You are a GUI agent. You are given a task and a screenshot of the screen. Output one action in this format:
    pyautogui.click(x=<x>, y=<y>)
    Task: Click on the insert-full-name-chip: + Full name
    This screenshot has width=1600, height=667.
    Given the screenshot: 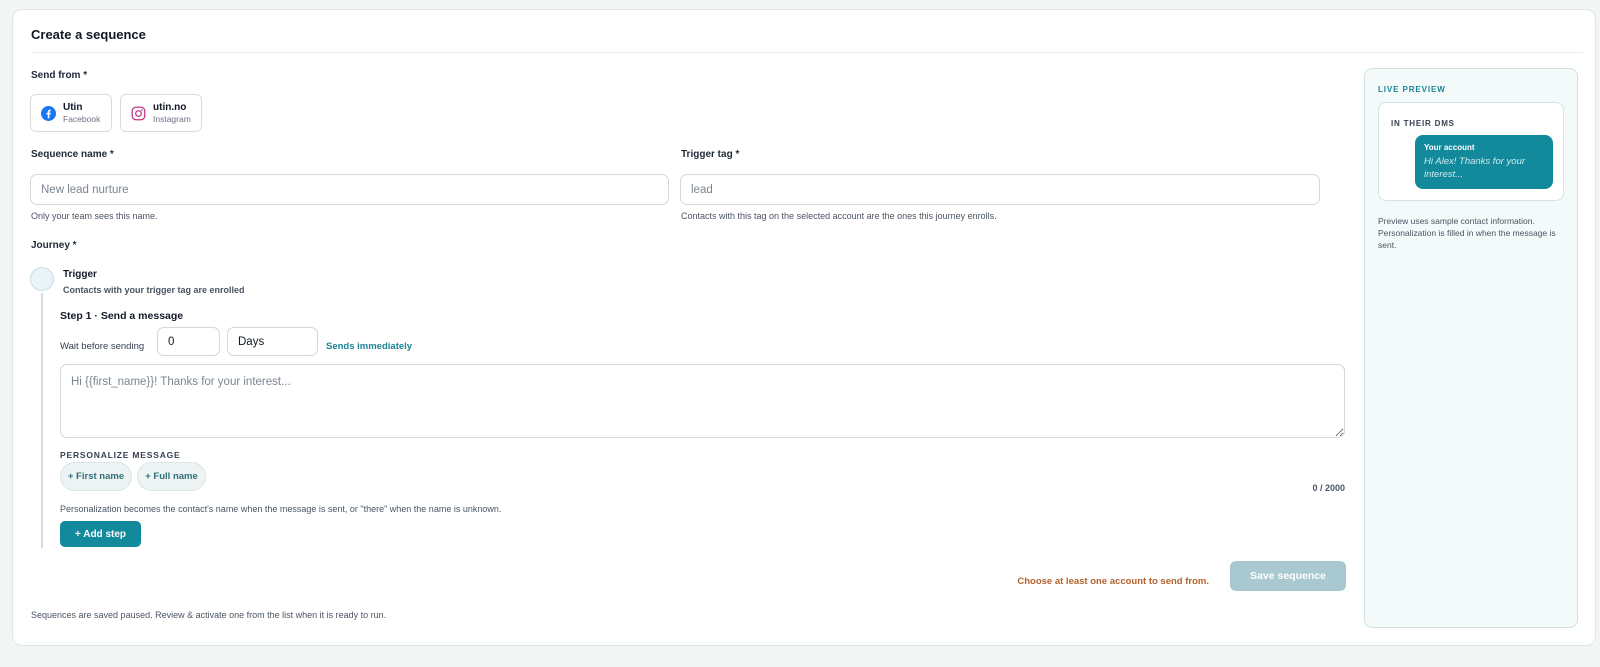 What is the action you would take?
    pyautogui.click(x=171, y=476)
    